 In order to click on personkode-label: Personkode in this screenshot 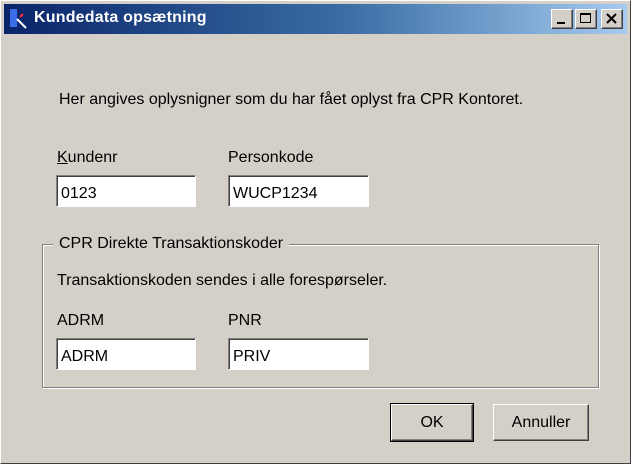, I will do `click(271, 157)`.